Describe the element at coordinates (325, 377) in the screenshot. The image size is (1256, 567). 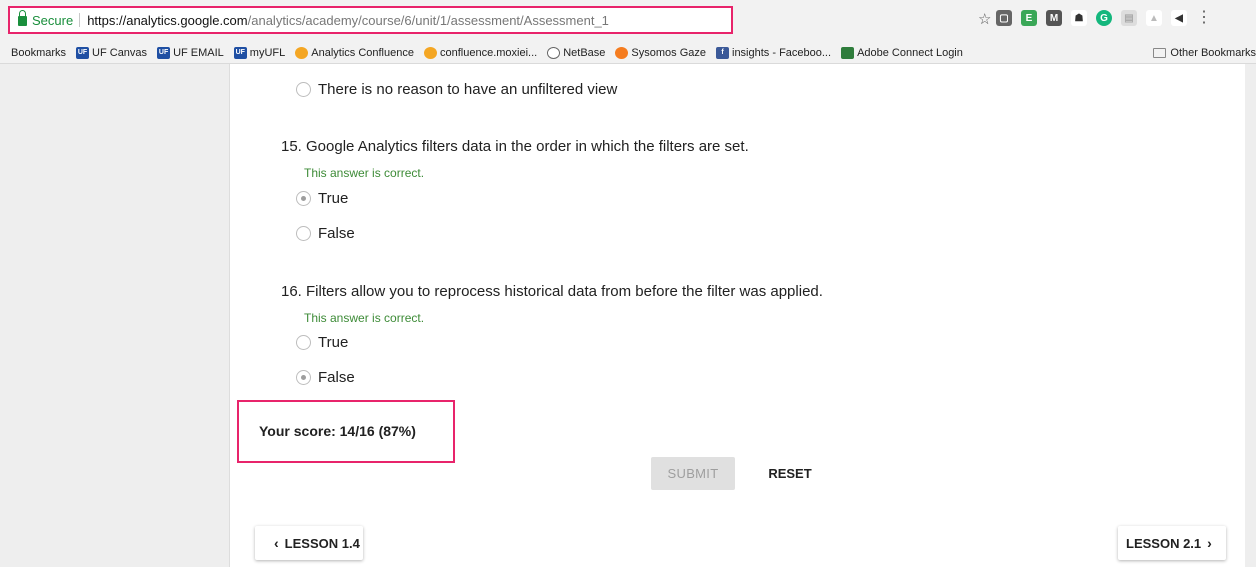
I see `q16-option-false: False` at that location.